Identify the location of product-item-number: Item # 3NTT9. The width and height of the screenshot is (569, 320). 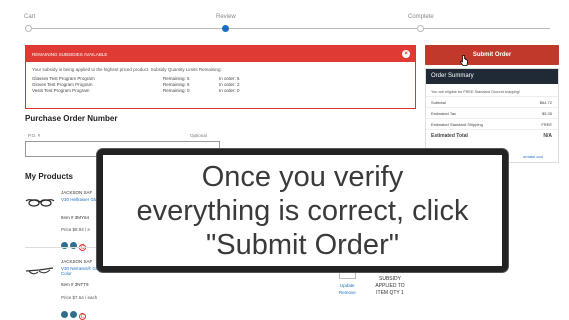
(75, 284).